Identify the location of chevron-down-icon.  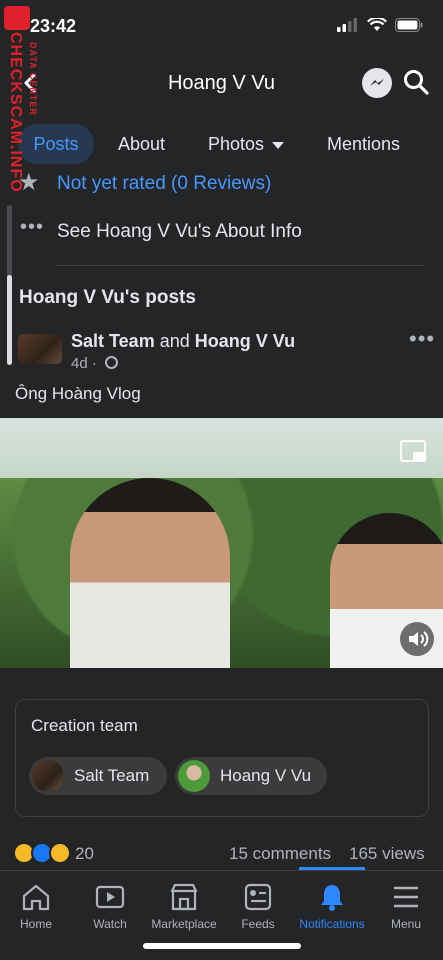
(278, 145).